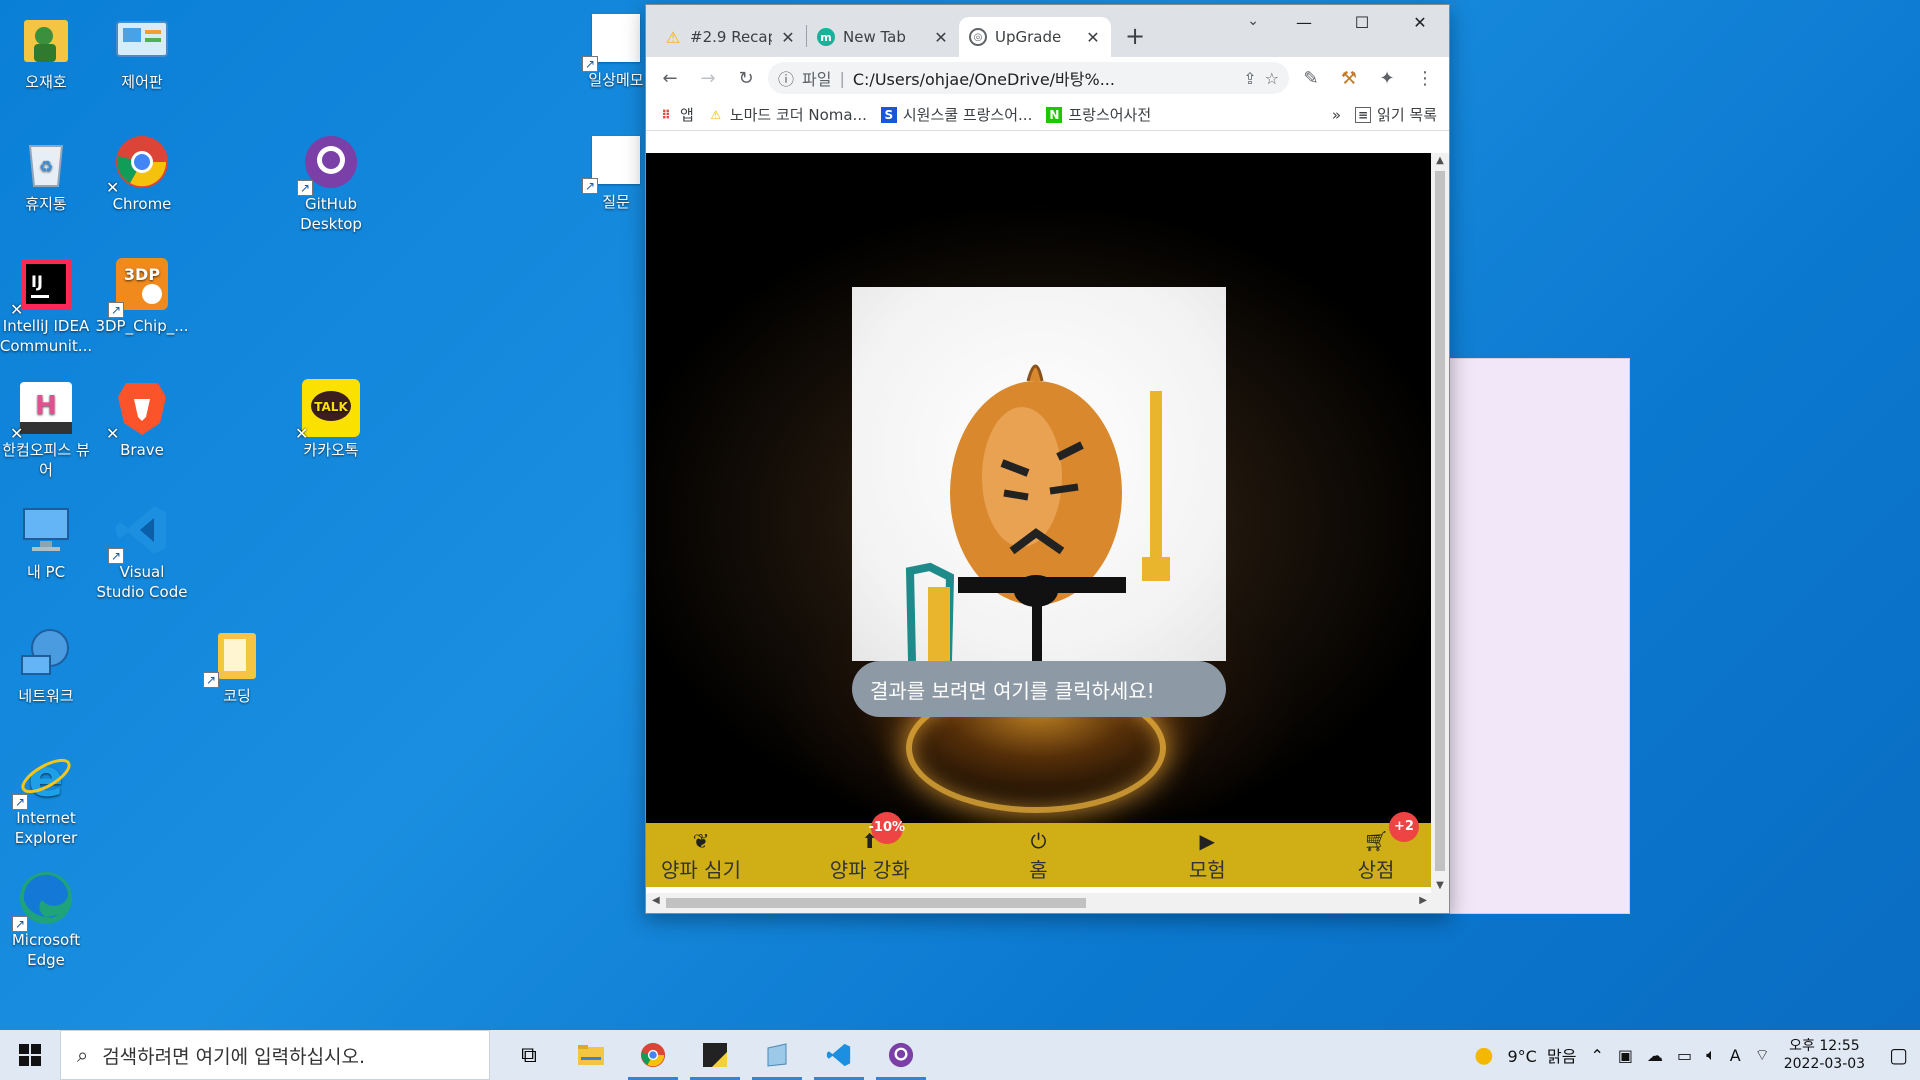  I want to click on scroll-up-arrow-icon: ▲, so click(1440, 160).